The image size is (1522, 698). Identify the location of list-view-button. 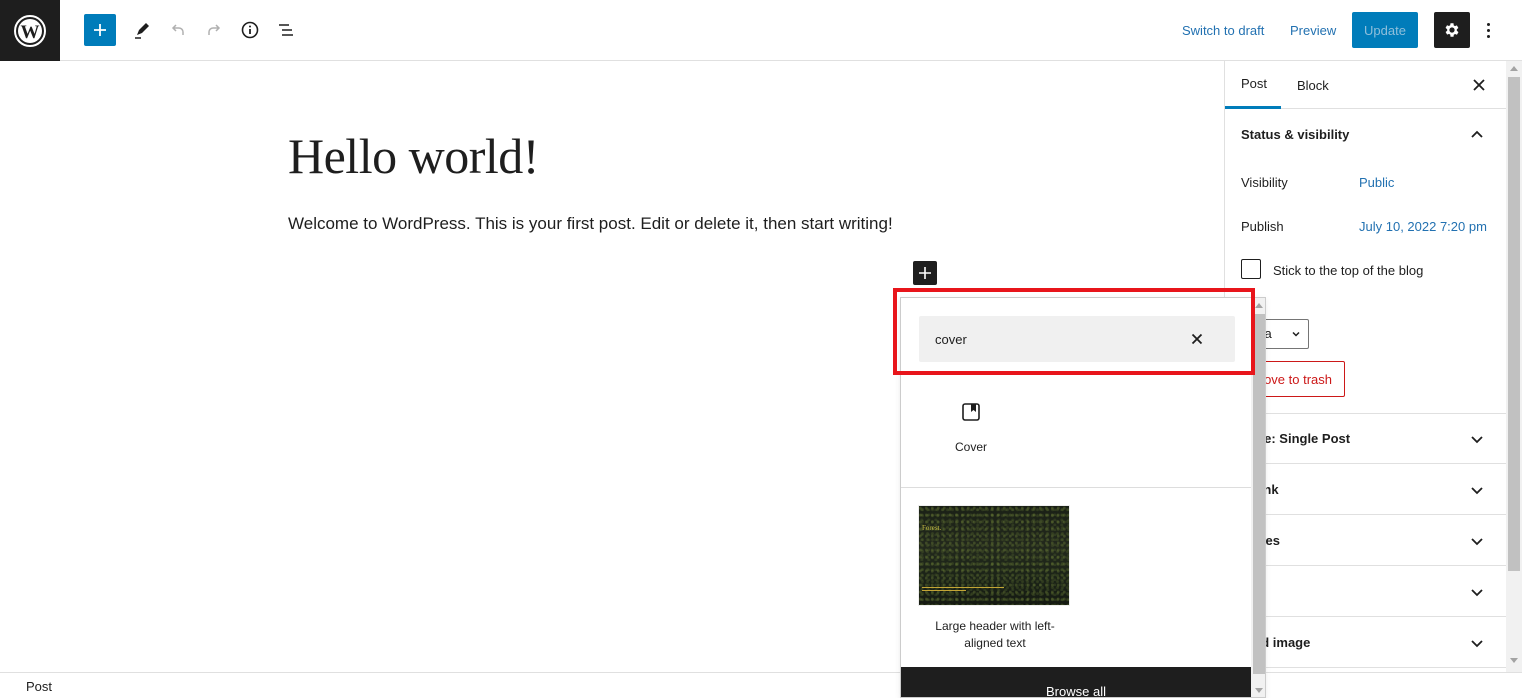
(286, 30).